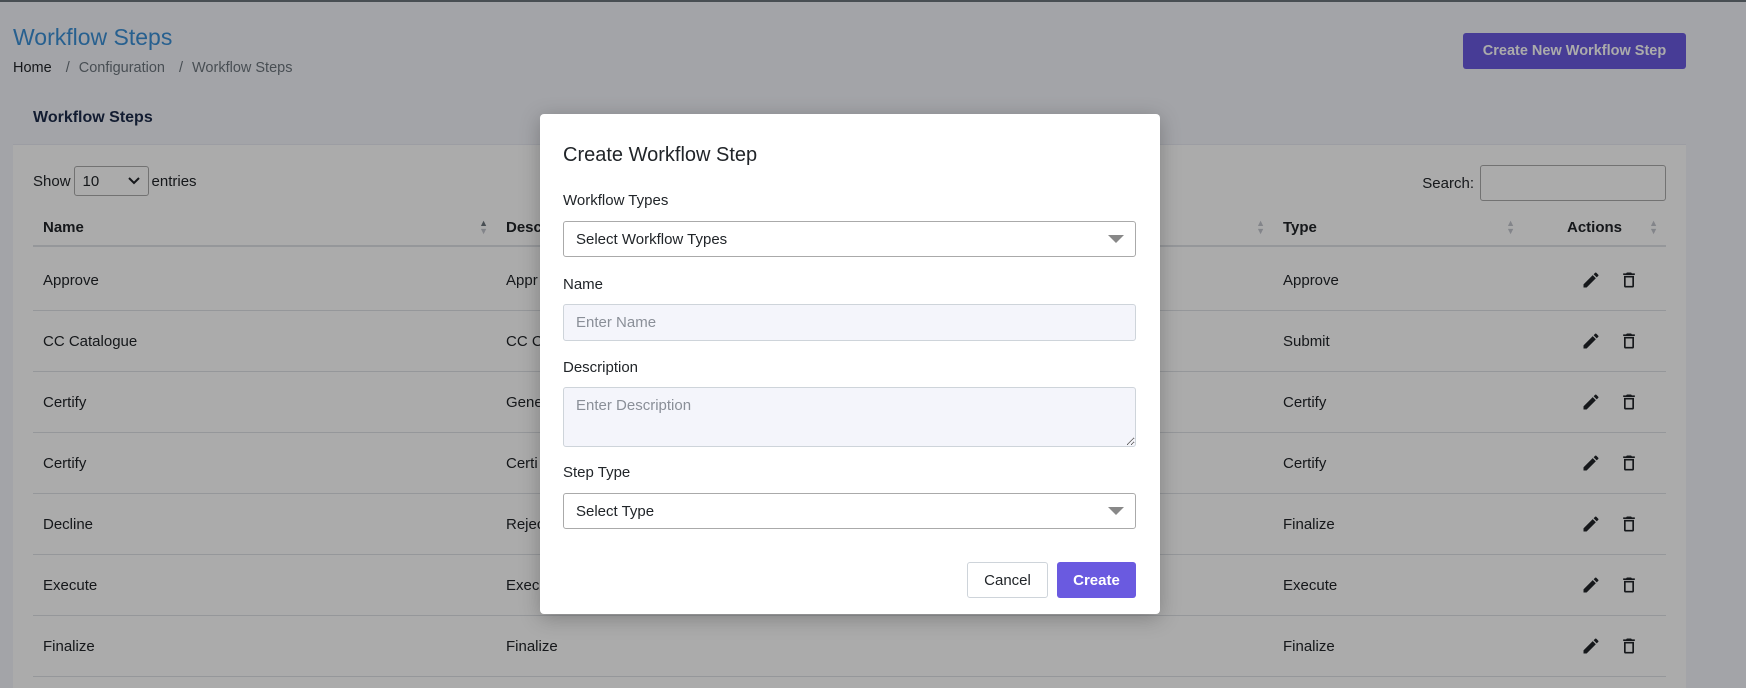  What do you see at coordinates (849, 239) in the screenshot?
I see `workflow-types-select: Select Workflow Types` at bounding box center [849, 239].